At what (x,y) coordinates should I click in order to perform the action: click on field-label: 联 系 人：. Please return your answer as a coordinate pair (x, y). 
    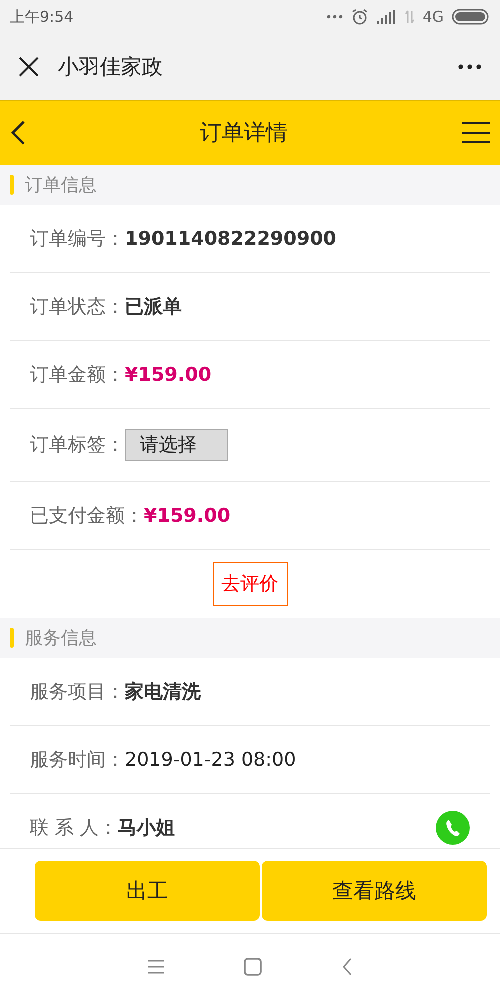
    Looking at the image, I should click on (74, 828).